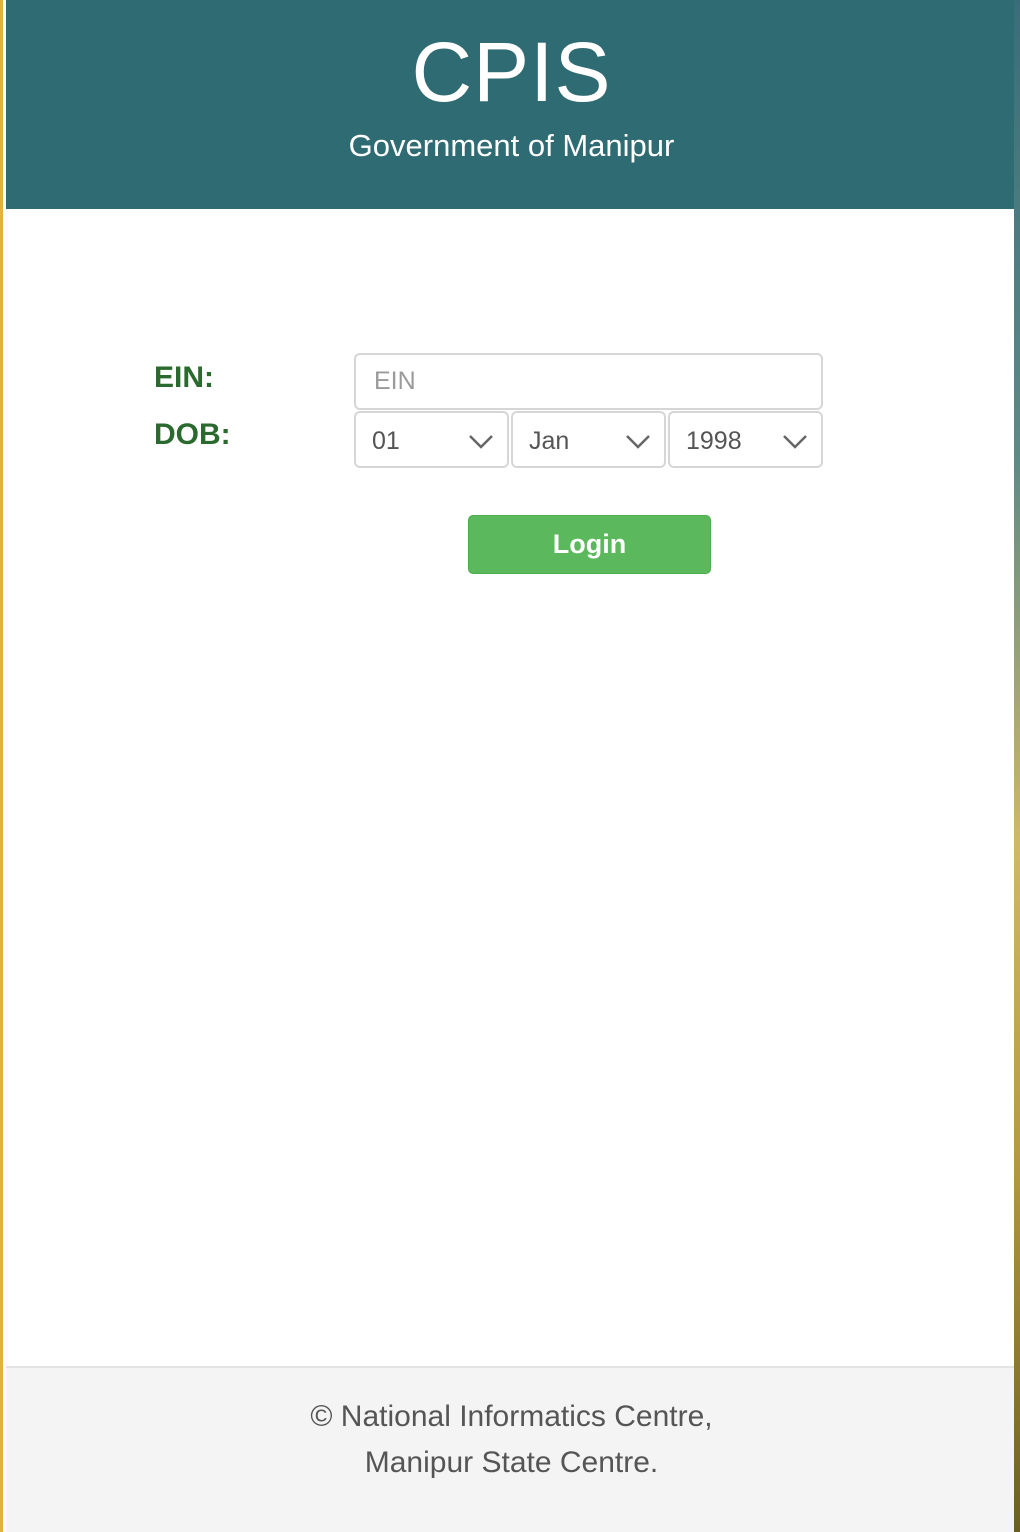 This screenshot has width=1020, height=1532. I want to click on dob-month-select: Jan, so click(588, 439).